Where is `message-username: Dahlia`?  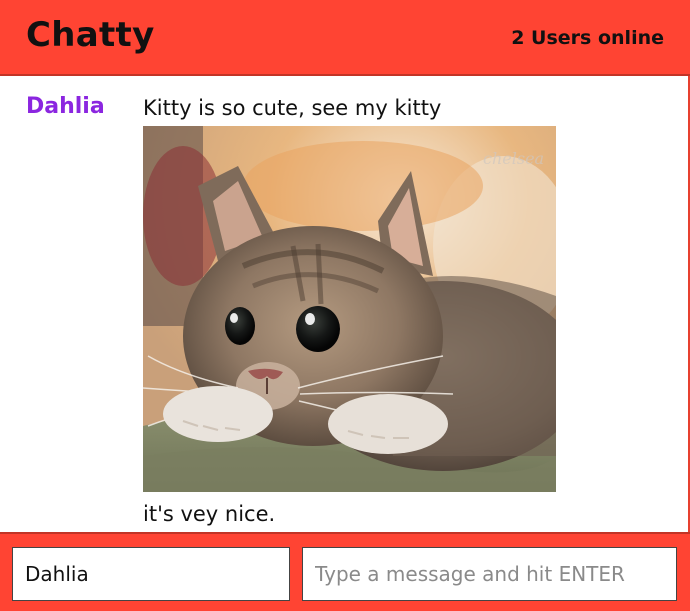 message-username: Dahlia is located at coordinates (65, 106).